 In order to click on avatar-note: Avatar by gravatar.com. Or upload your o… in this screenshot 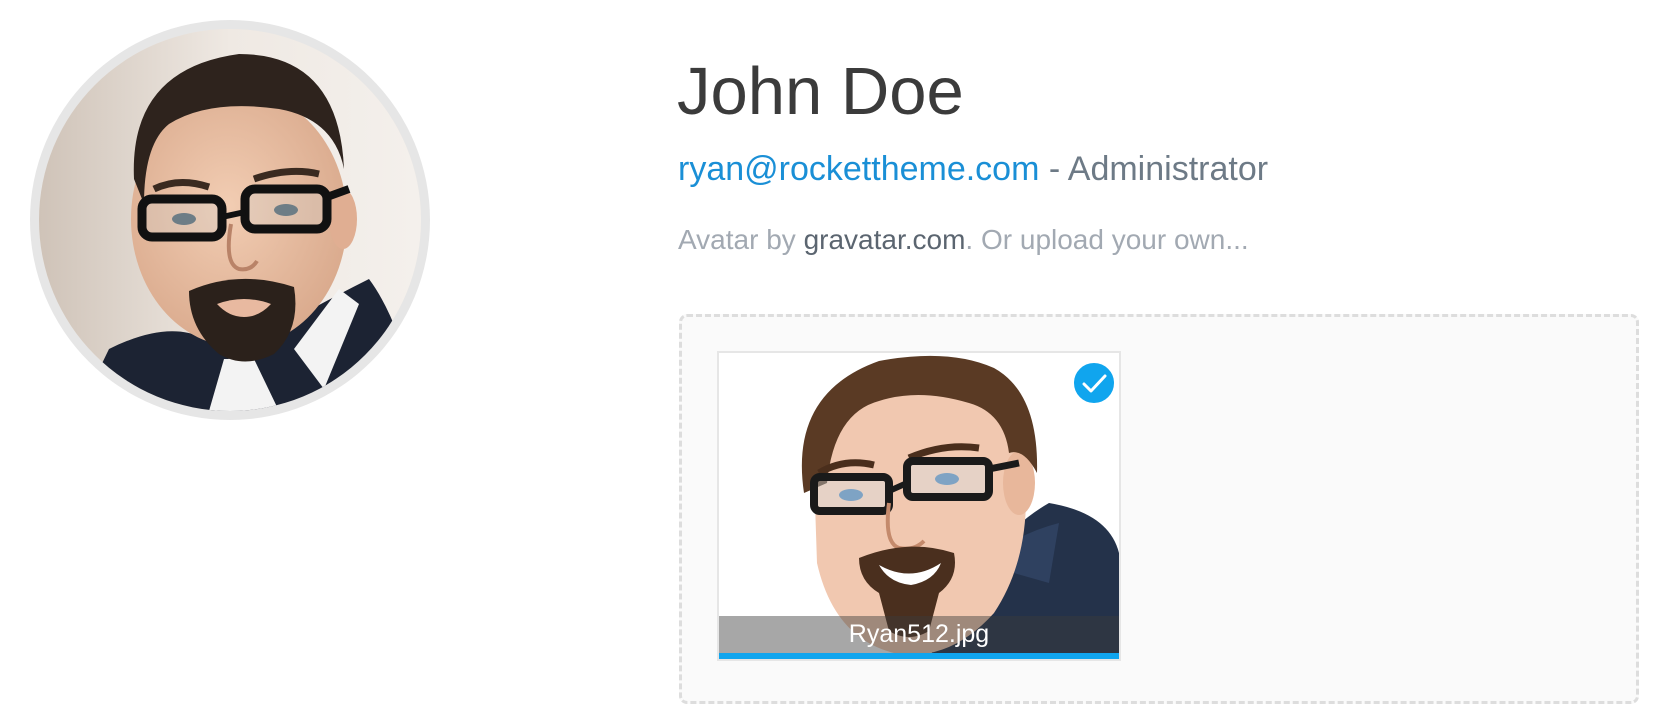, I will do `click(963, 240)`.